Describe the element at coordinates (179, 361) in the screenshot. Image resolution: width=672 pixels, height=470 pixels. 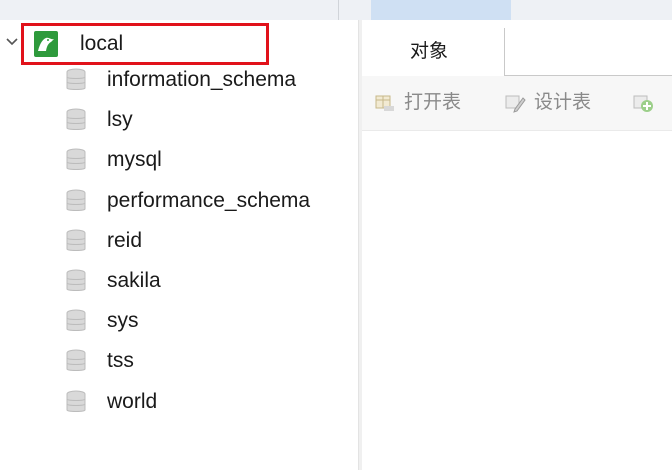
I see `database-item-tss: tss` at that location.